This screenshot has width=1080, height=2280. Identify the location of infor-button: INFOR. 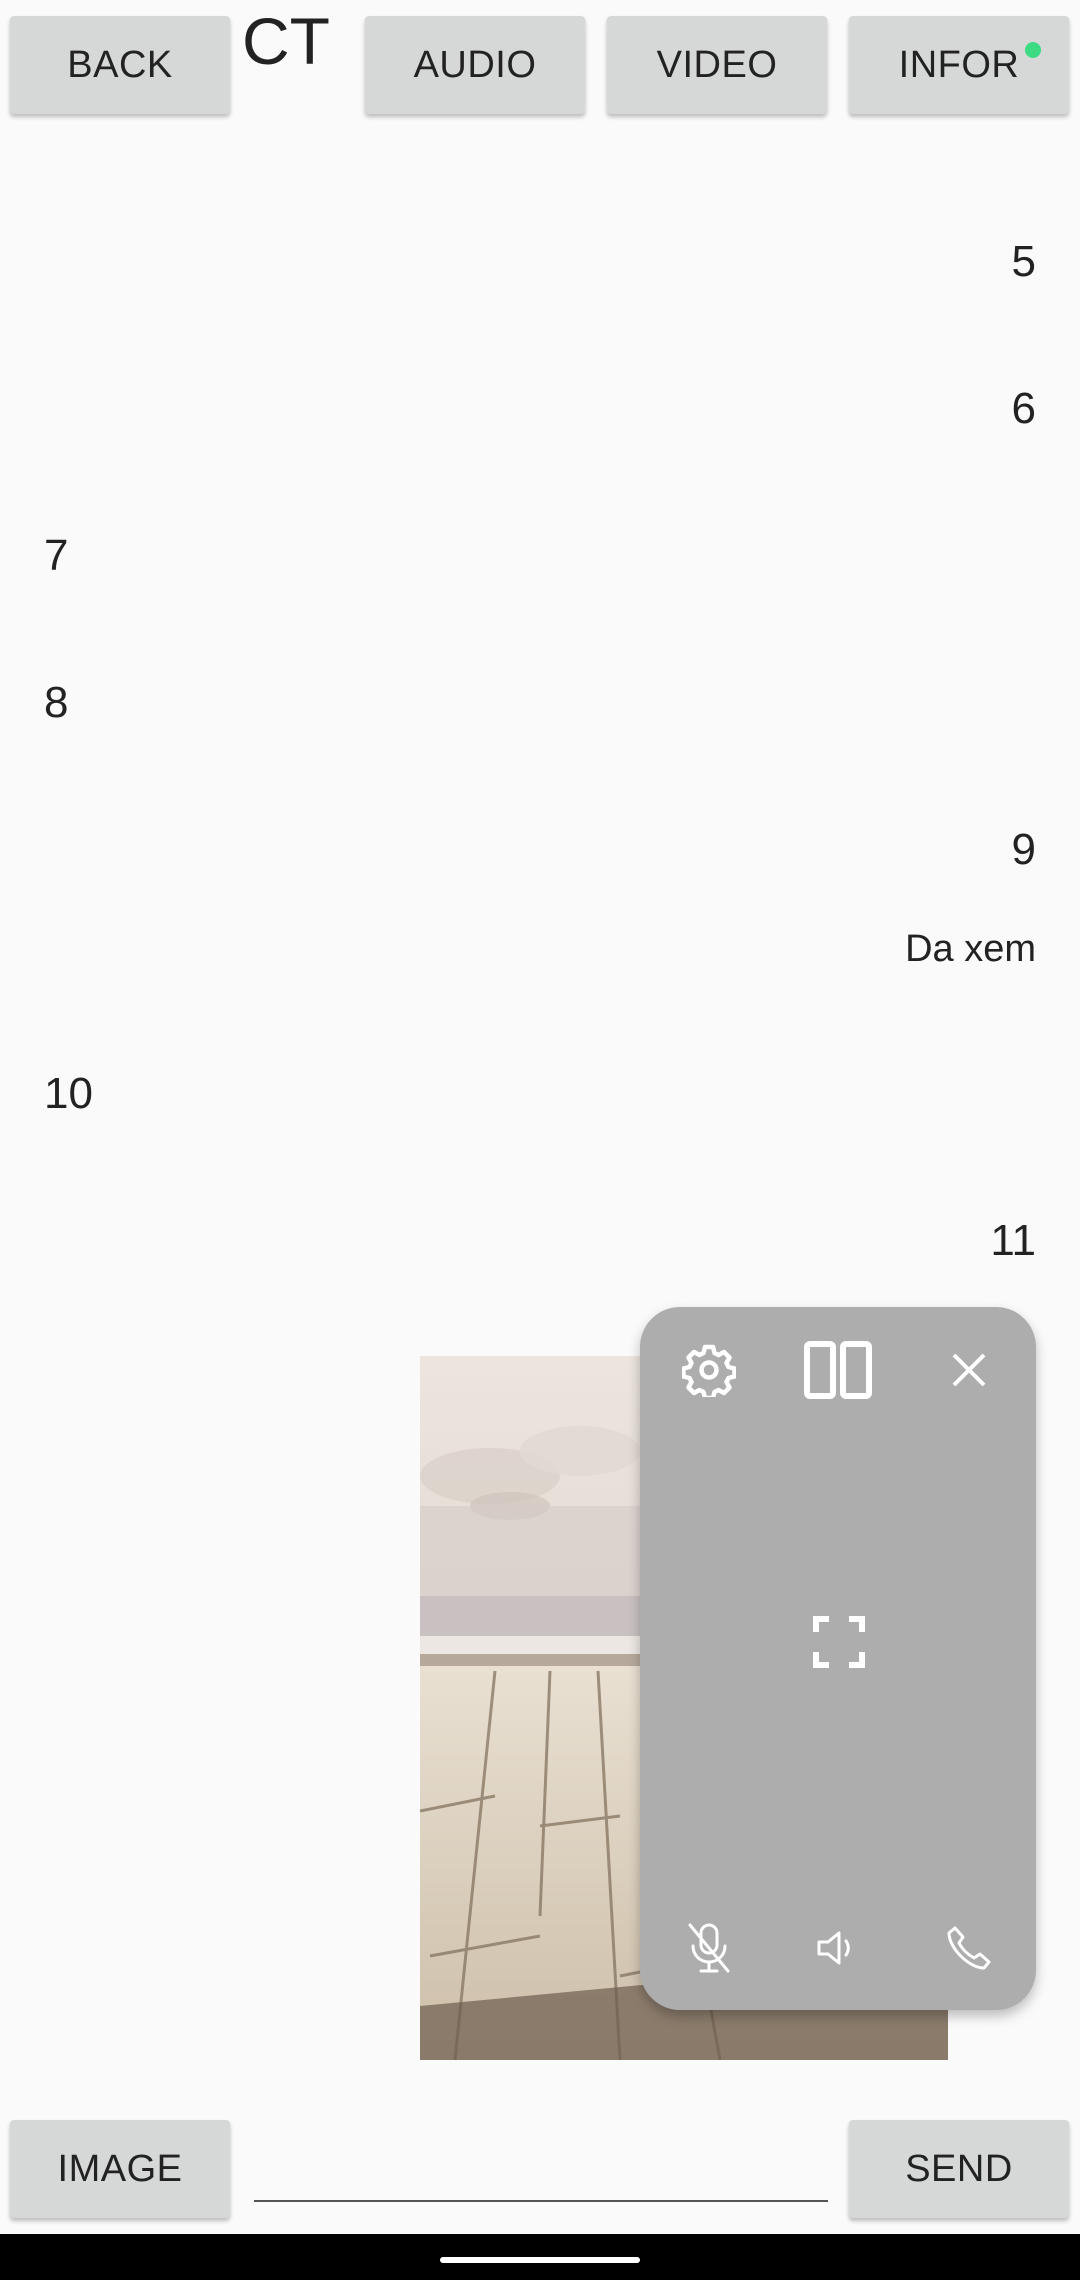
(959, 65).